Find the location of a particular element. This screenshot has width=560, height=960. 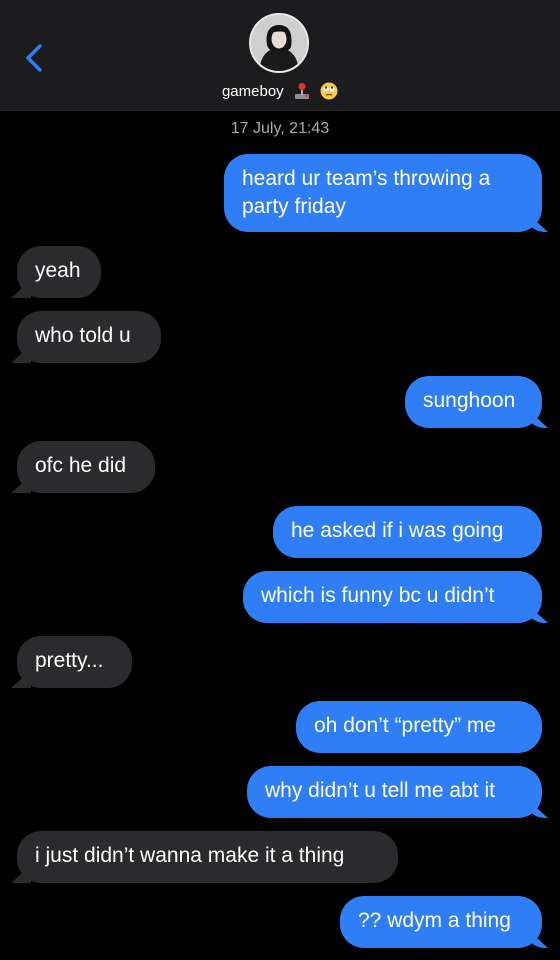

message-text: party friday is located at coordinates (294, 206).